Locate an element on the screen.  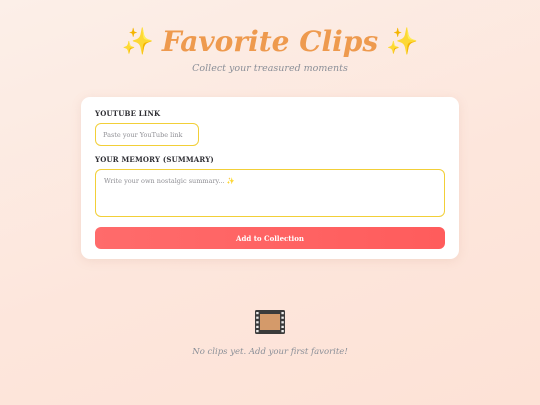
page-title: Favorite Clips is located at coordinates (270, 41).